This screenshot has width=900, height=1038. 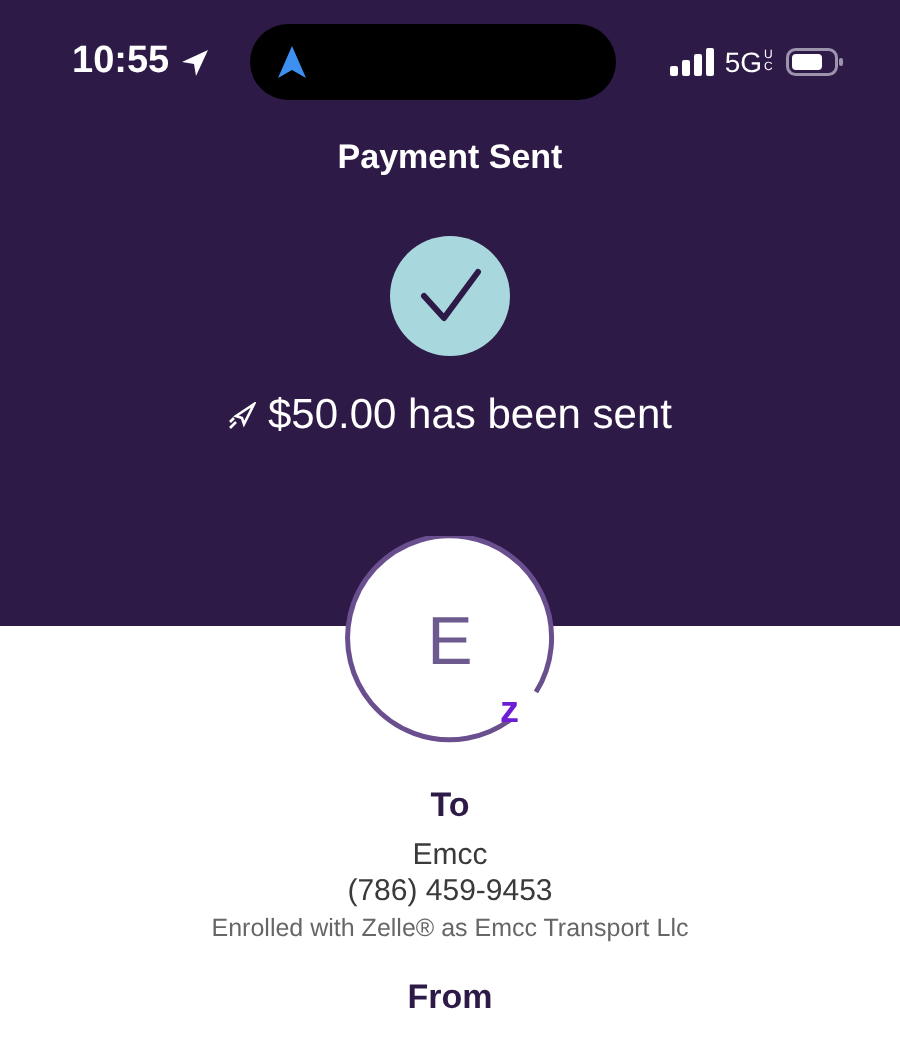 I want to click on recipient-name: Emcc, so click(x=450, y=855).